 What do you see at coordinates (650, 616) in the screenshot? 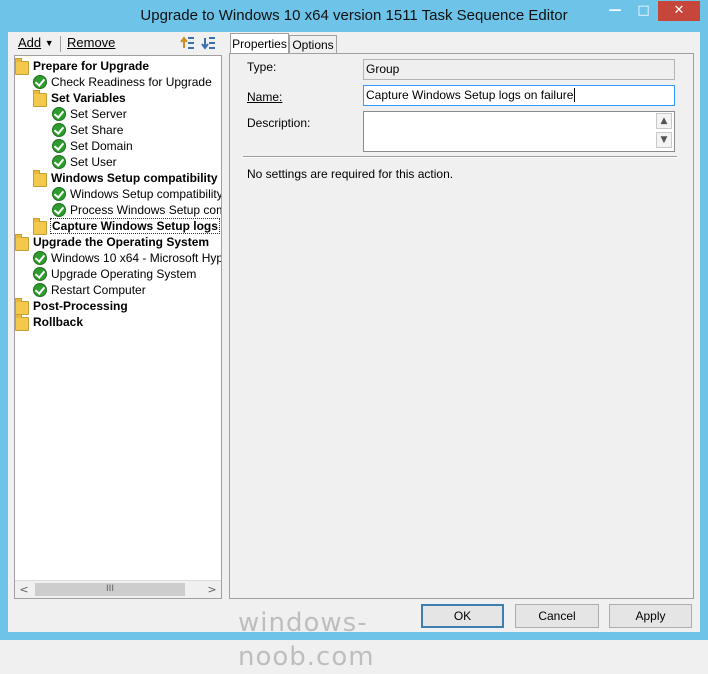
I see `apply-button: Apply` at bounding box center [650, 616].